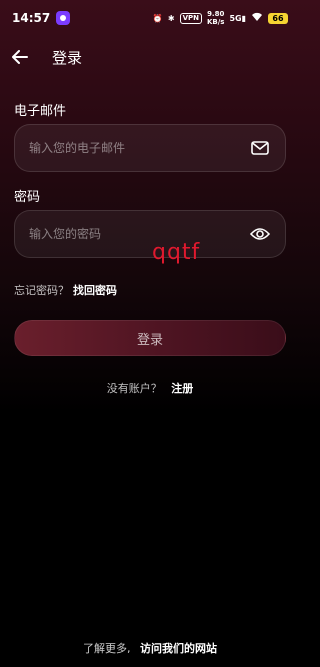 This screenshot has height=667, width=320. I want to click on footer-prompt: 了解更多,, so click(107, 648).